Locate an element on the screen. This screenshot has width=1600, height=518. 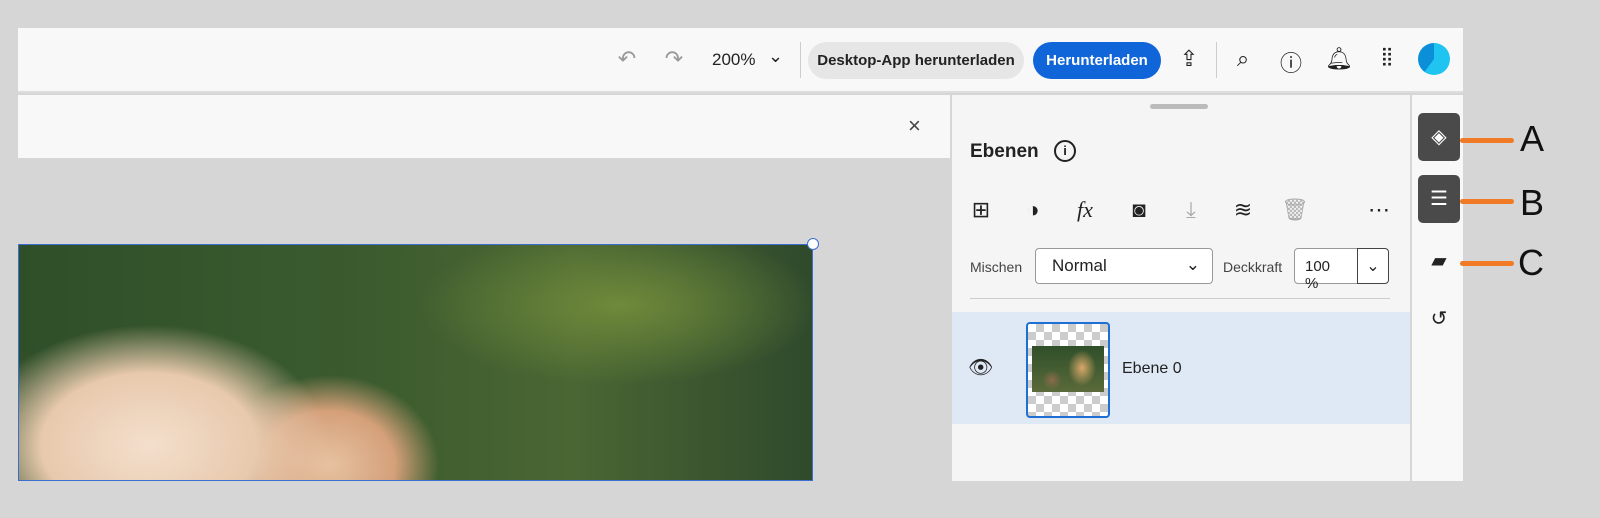
layers-icon: ◈ is located at coordinates (1439, 137).